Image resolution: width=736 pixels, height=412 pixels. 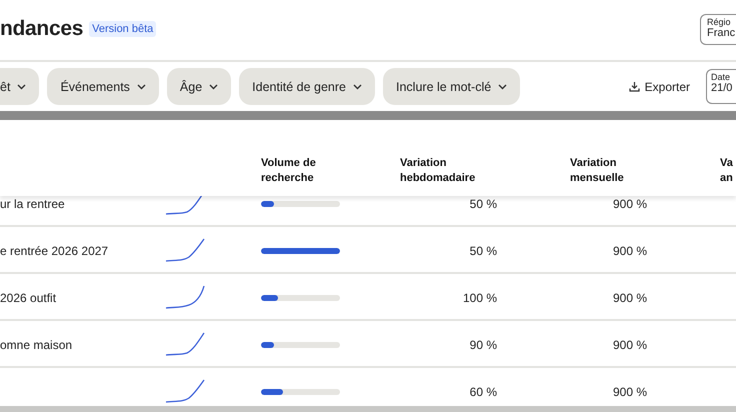 What do you see at coordinates (451, 86) in the screenshot?
I see `filter-dropdown: Inclure le mot-clé` at bounding box center [451, 86].